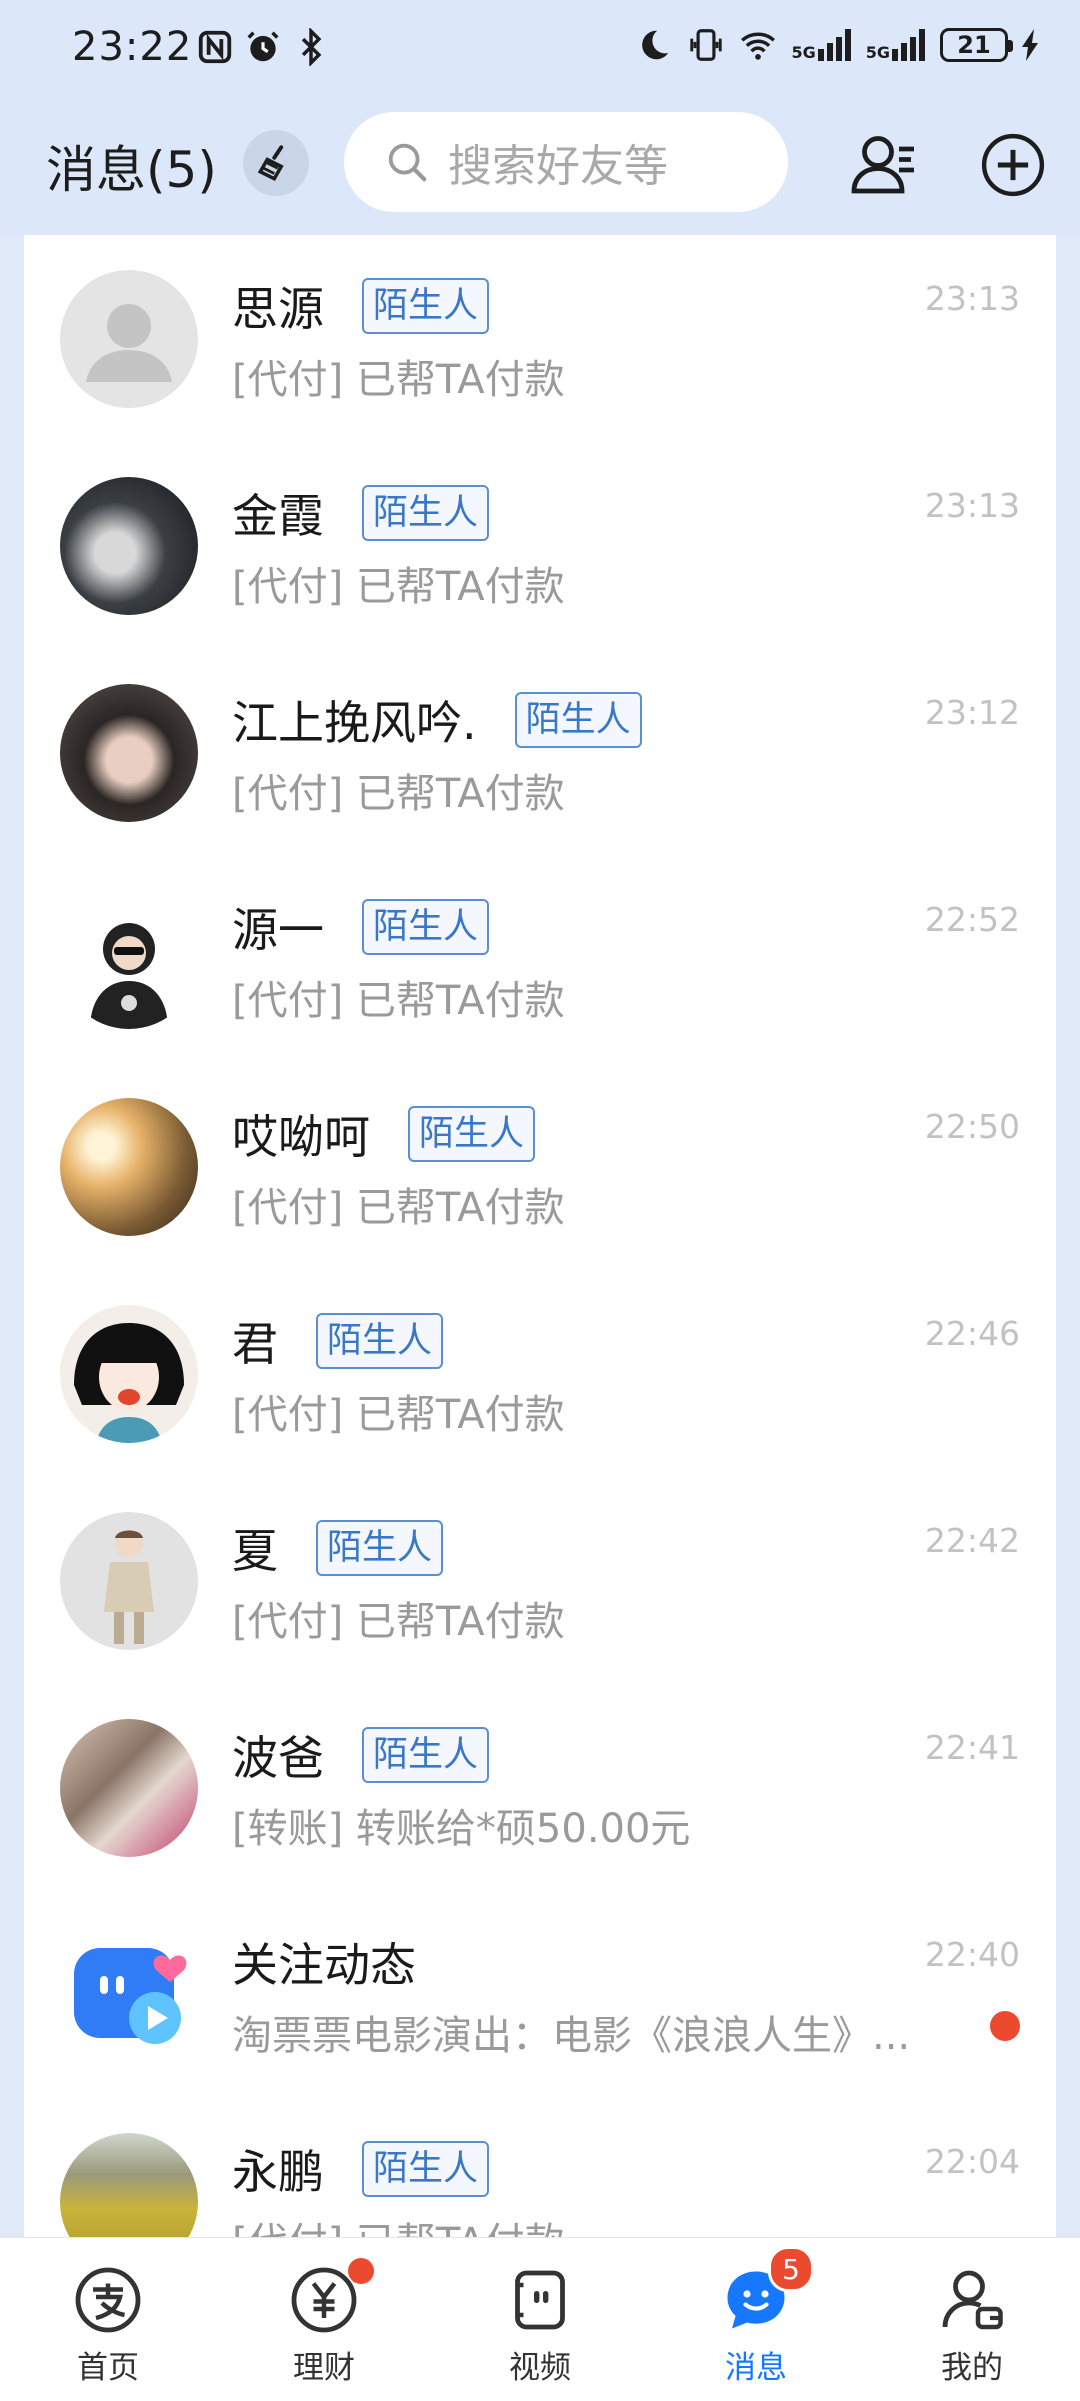 This screenshot has width=1080, height=2401. I want to click on conversation-row: 波爸 陌生人 [转账] 转账给*硕50.00元 22:41, so click(540, 1787).